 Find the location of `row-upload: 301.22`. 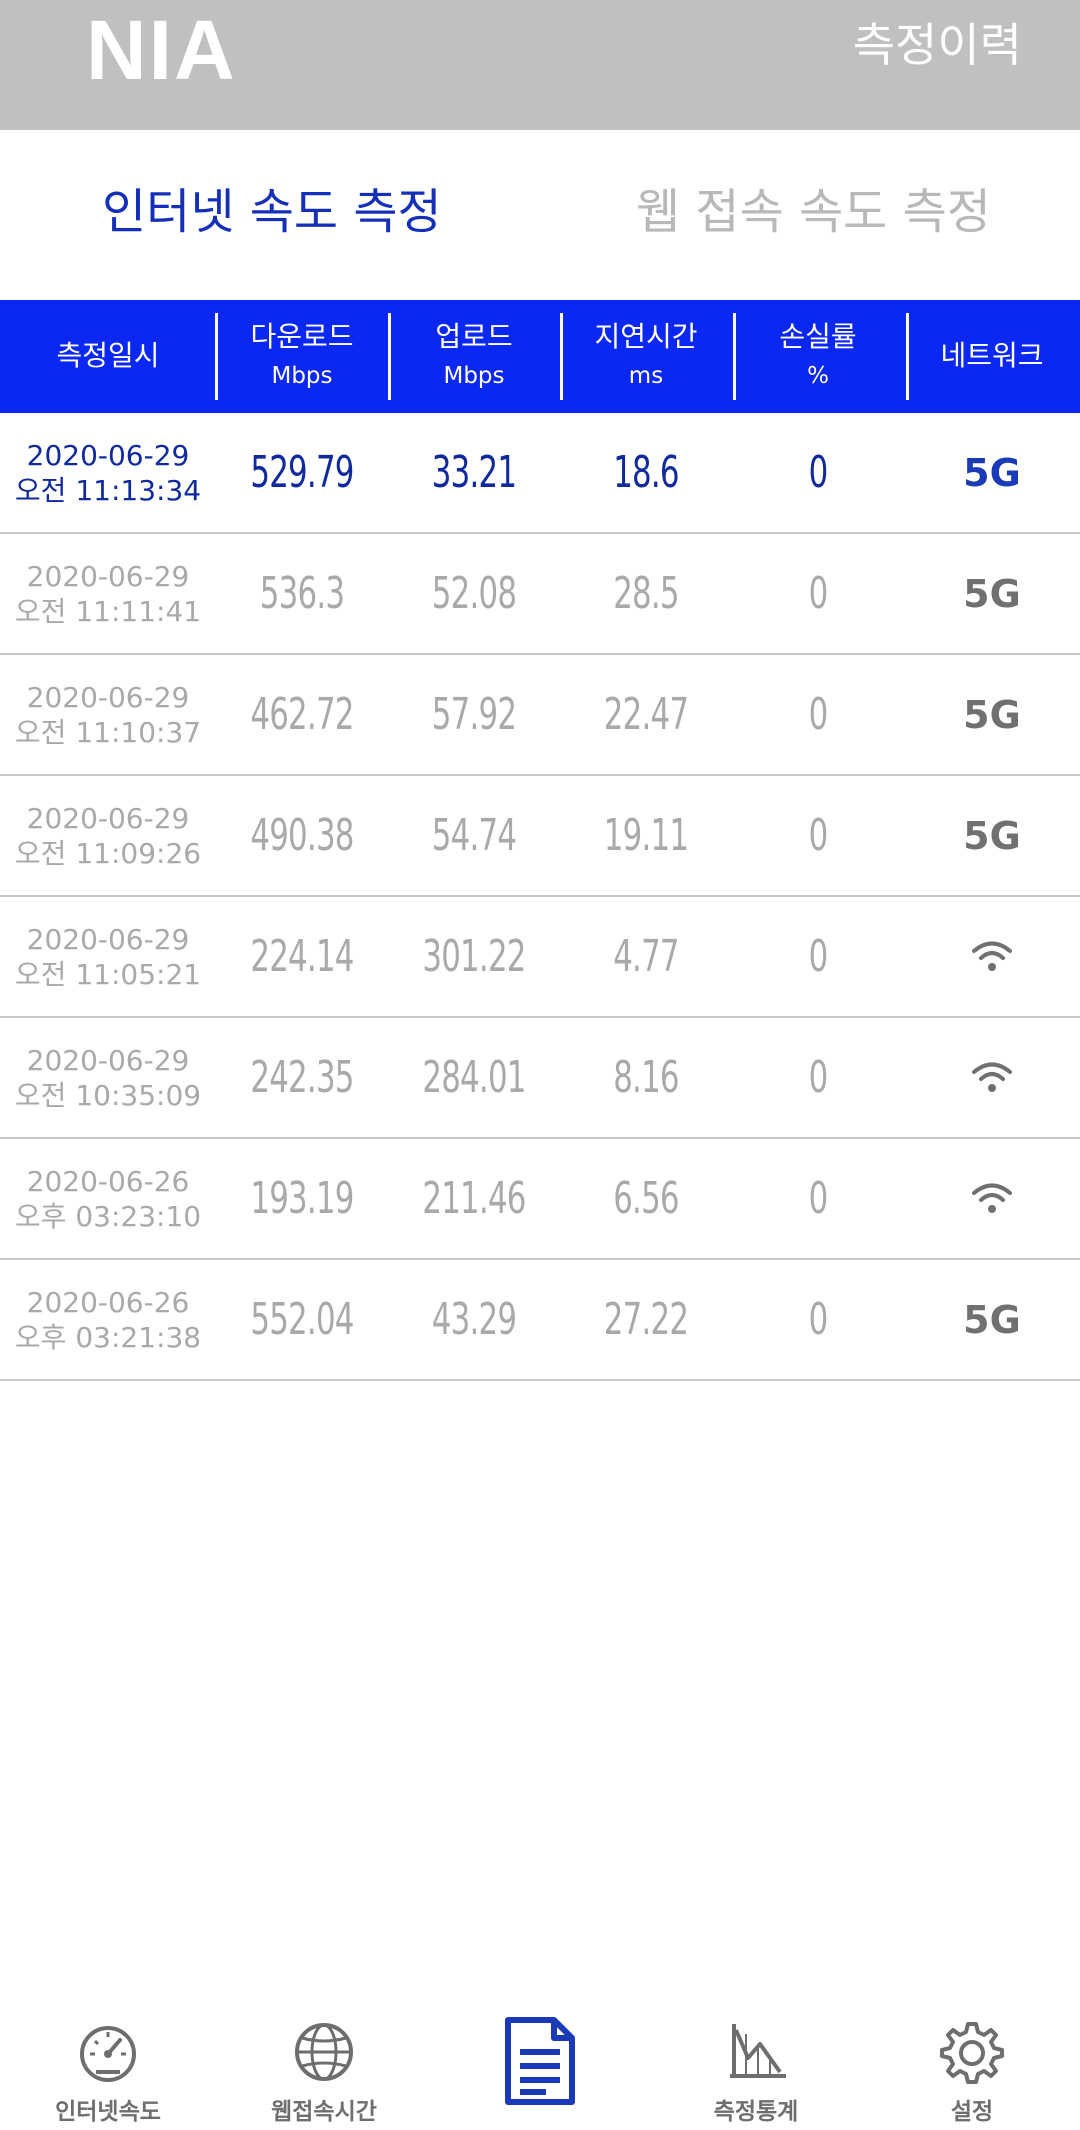

row-upload: 301.22 is located at coordinates (474, 956).